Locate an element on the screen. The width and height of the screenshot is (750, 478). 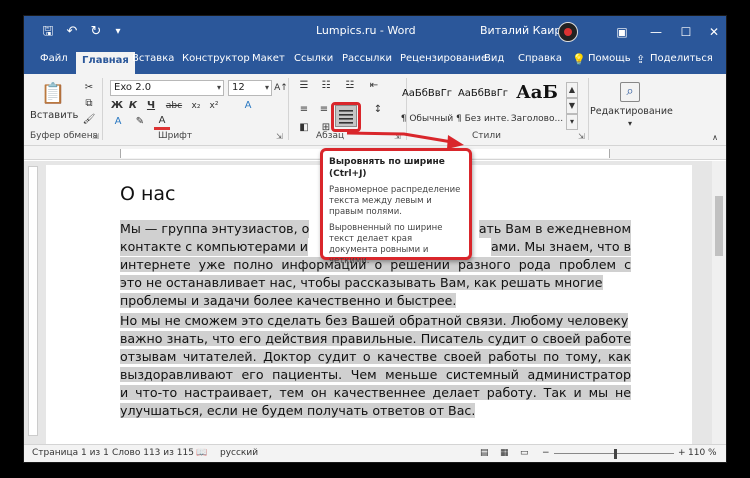
italic-button: К is located at coordinates (133, 106).